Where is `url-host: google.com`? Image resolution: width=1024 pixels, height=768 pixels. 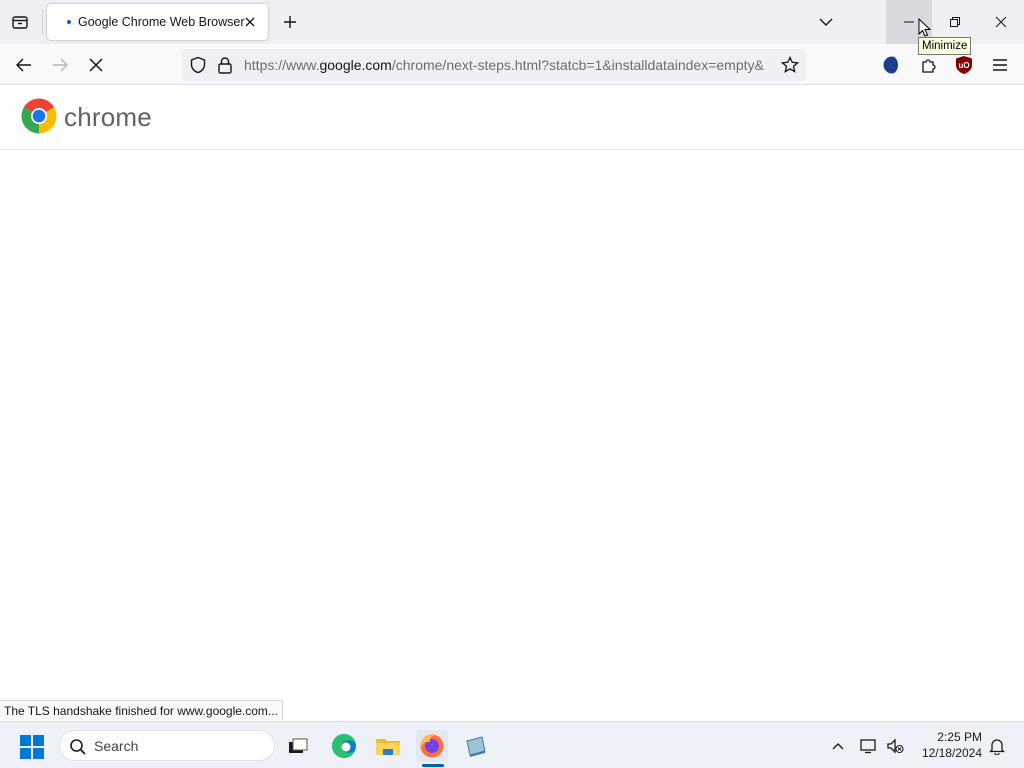
url-host: google.com is located at coordinates (355, 65).